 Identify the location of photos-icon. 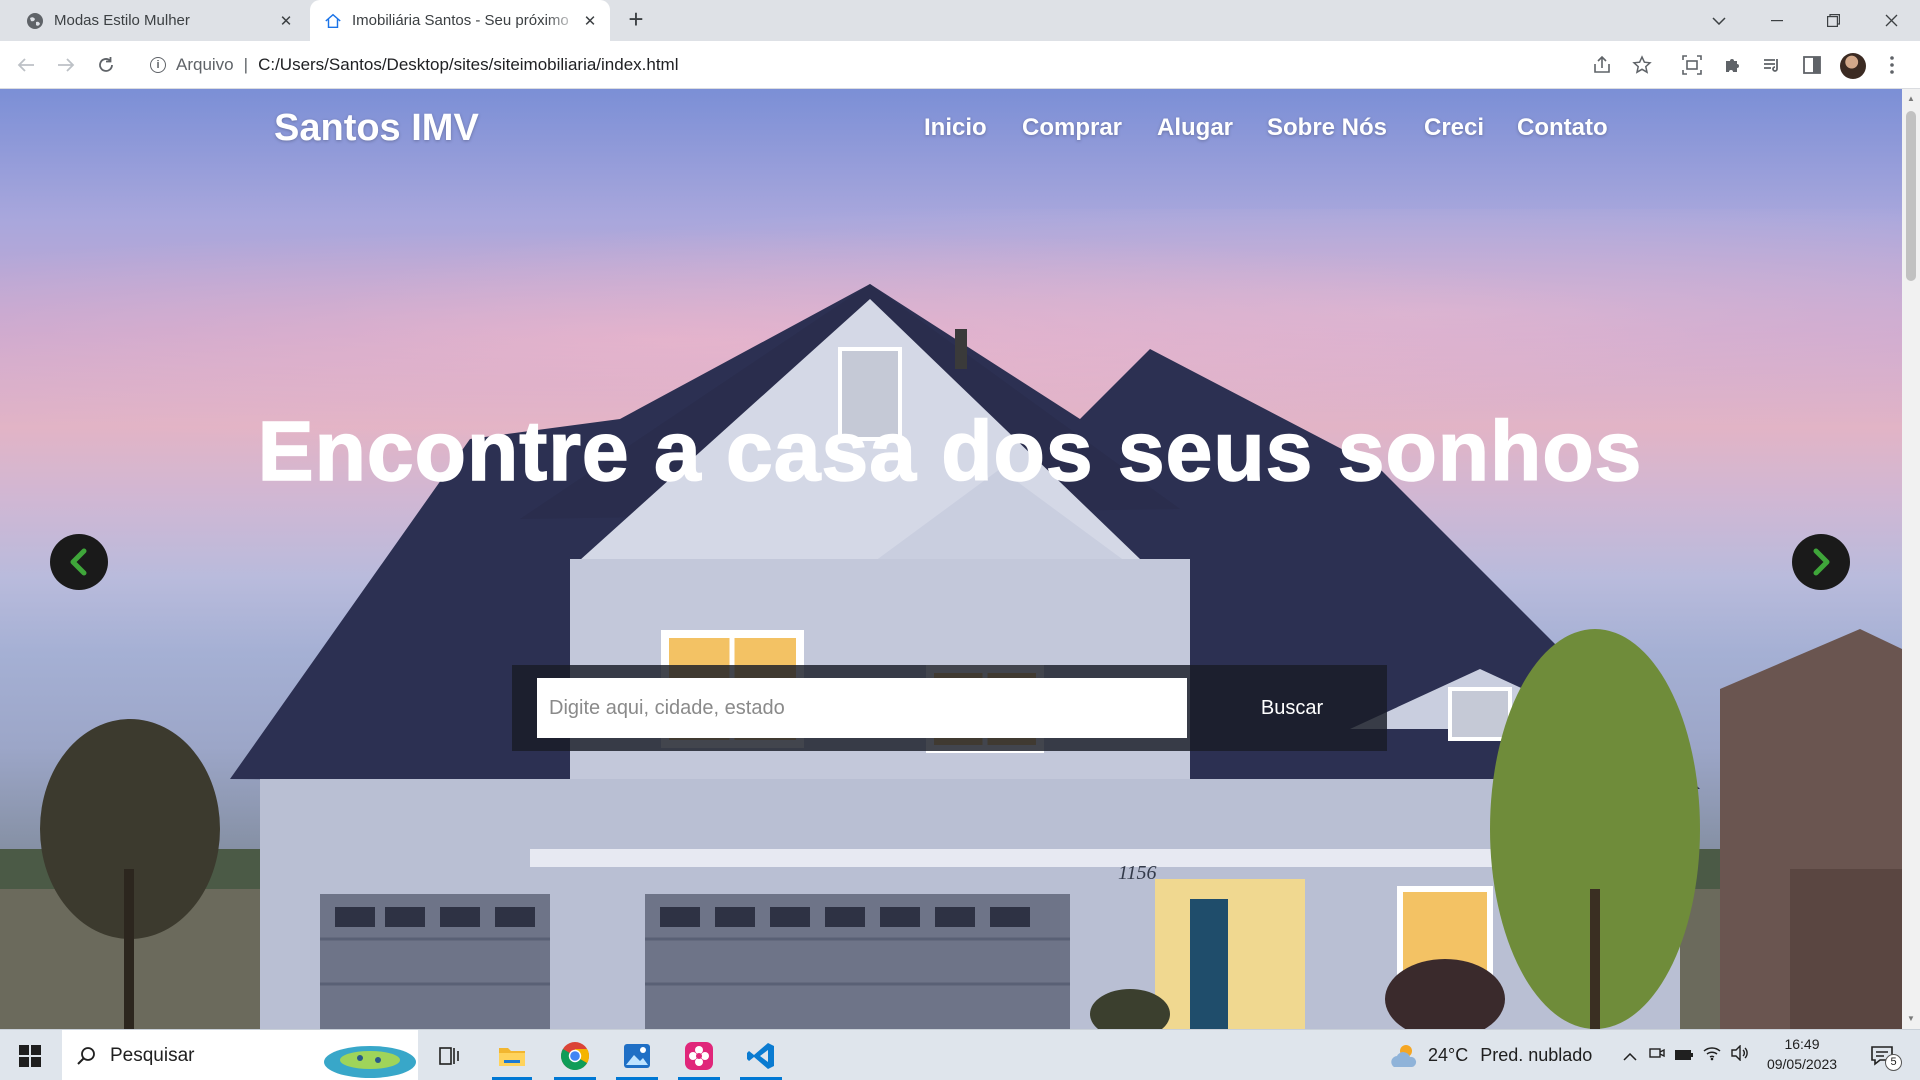
(637, 1055).